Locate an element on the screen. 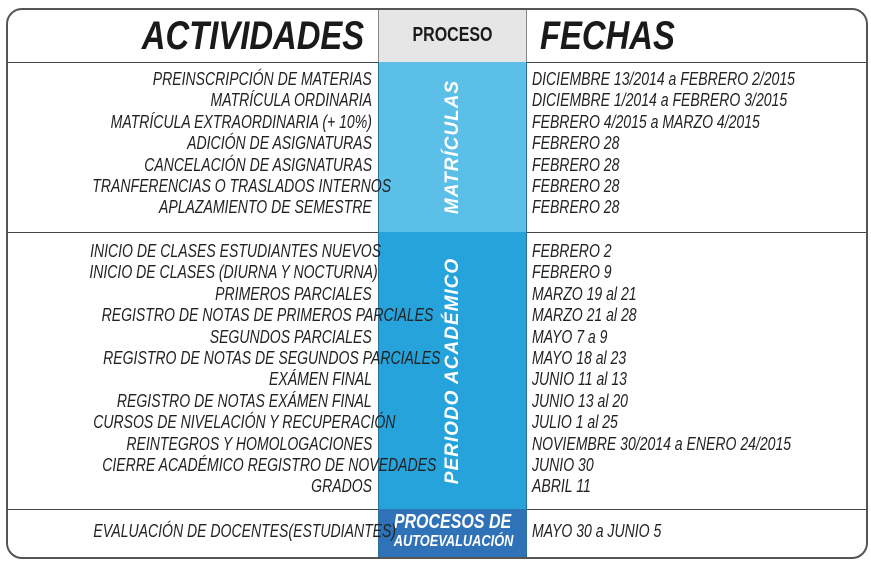  date-cell-text: MARZO 21 al 28 is located at coordinates (584, 315).